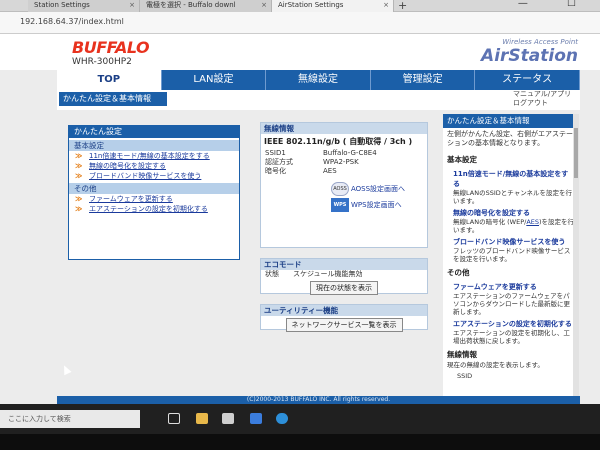 The height and width of the screenshot is (450, 600). I want to click on link-11n-basic-setup: ≫ 11n倍速モード/無線の基本設定をする, so click(154, 156).